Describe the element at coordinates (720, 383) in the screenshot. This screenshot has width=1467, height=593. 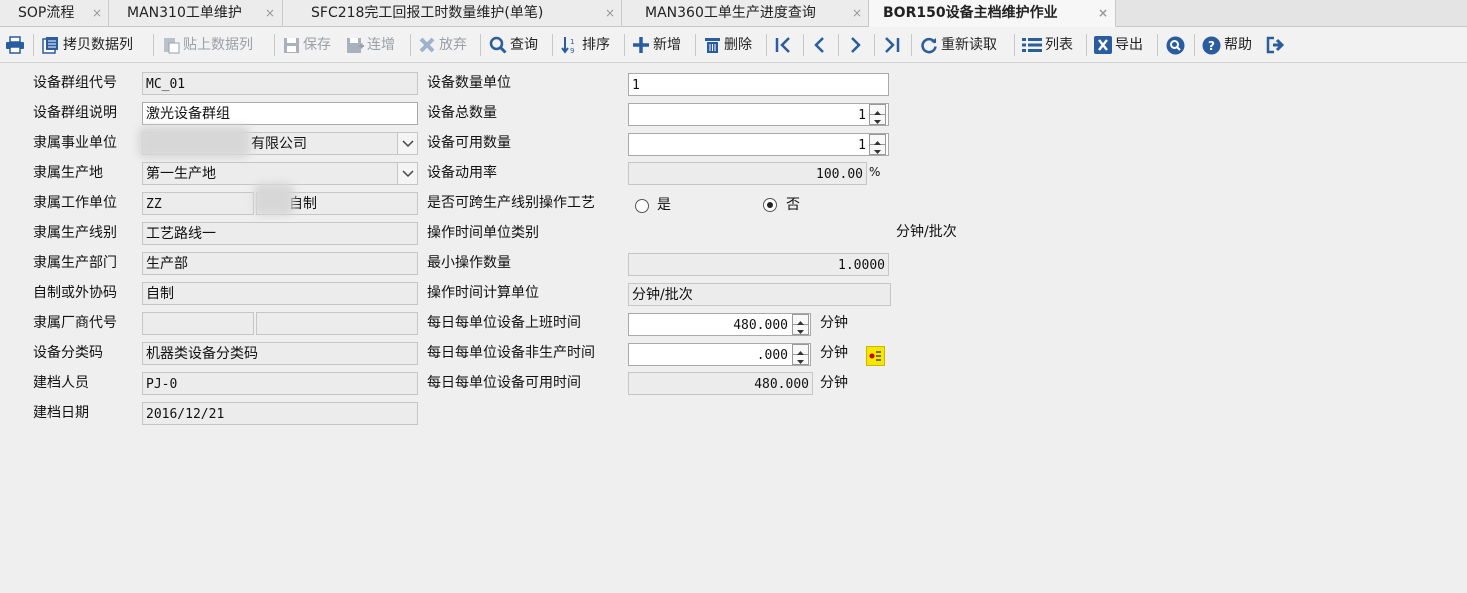
I see `daily-avail-field: 480.000` at that location.